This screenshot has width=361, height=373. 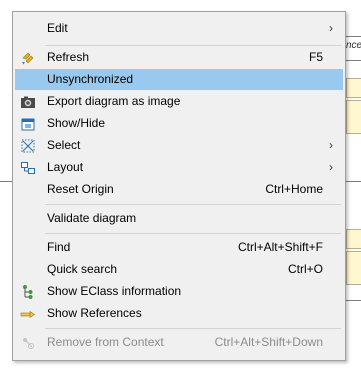 What do you see at coordinates (179, 57) in the screenshot?
I see `menu-item-refresh: Refresh F5` at bounding box center [179, 57].